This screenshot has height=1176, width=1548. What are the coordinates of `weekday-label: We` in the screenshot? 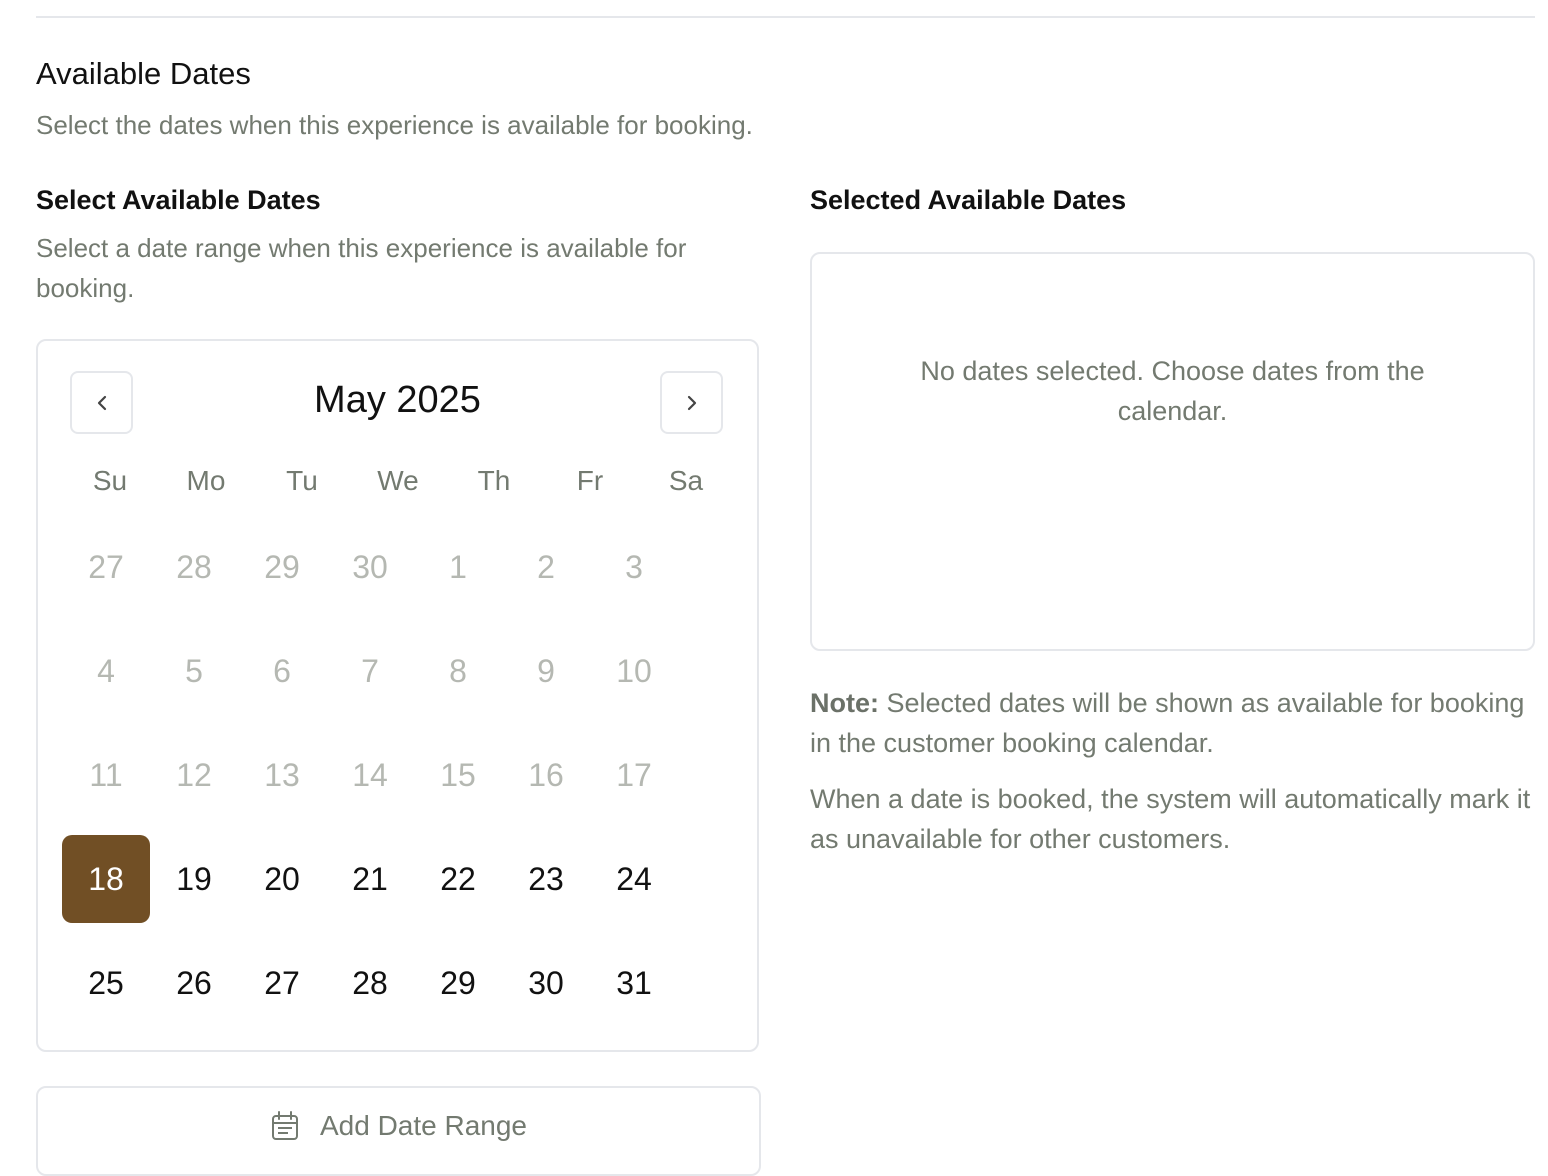 It's located at (398, 480).